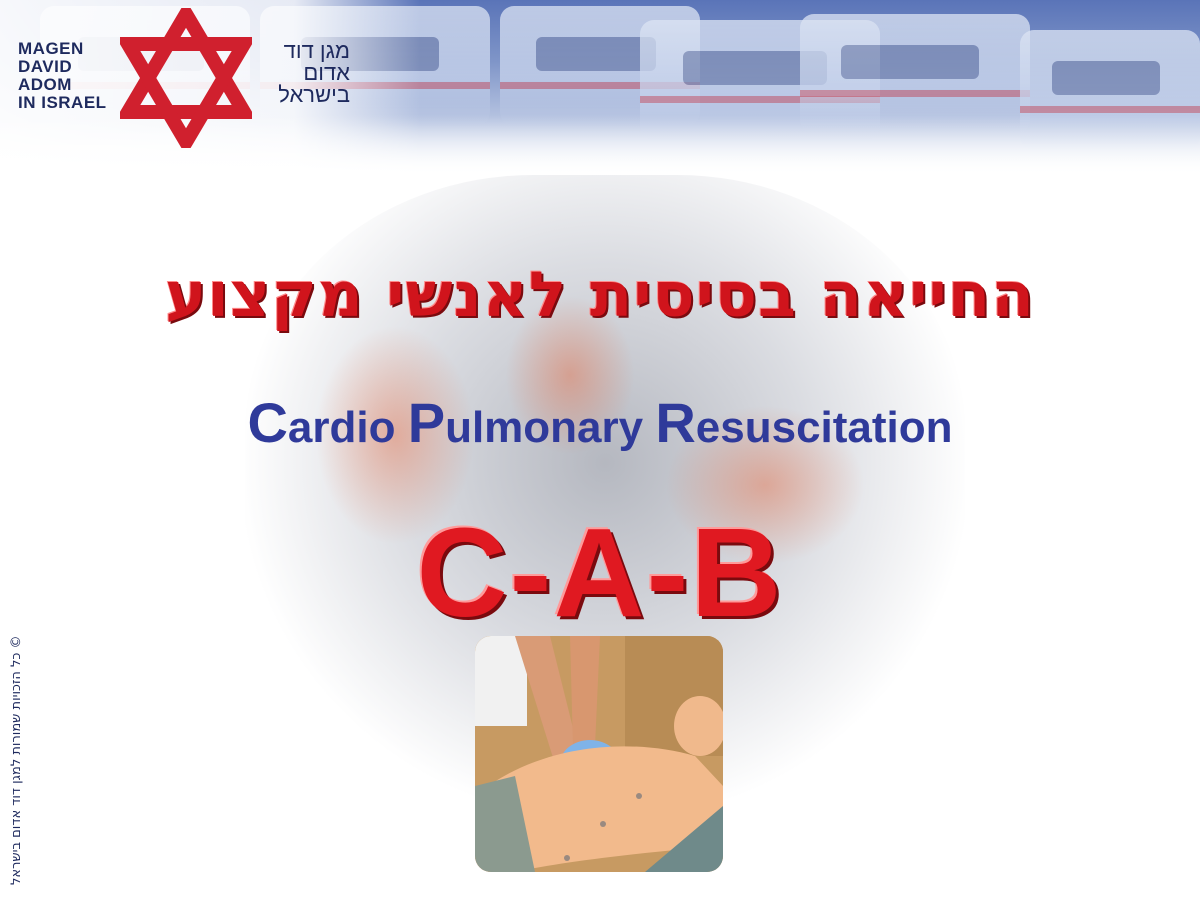 The width and height of the screenshot is (1200, 899). I want to click on cab-sequence-title: C-A-B, so click(600, 572).